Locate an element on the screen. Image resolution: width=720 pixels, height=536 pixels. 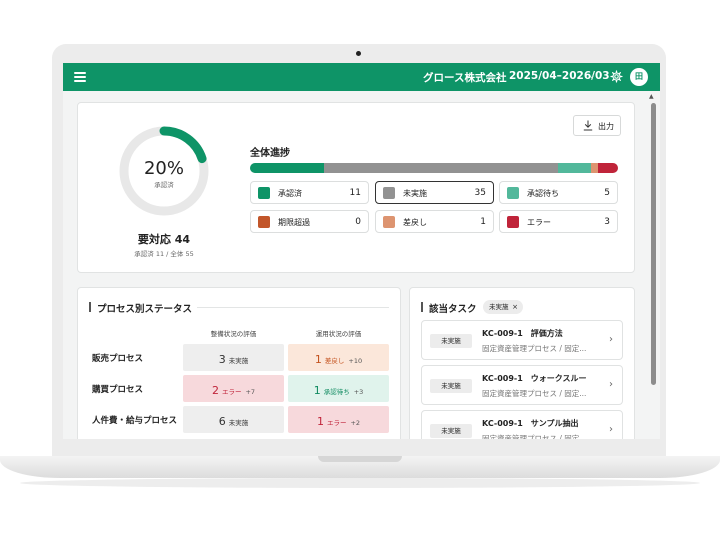
process-status-cell: 3 未実施 is located at coordinates (233, 357).